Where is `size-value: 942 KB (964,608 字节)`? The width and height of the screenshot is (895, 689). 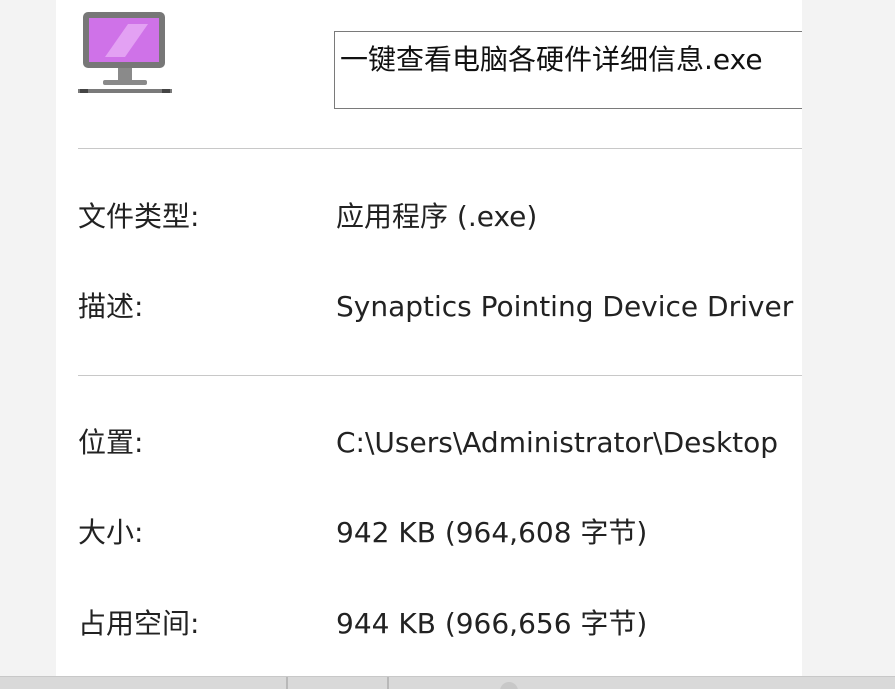 size-value: 942 KB (964,608 字节) is located at coordinates (492, 532).